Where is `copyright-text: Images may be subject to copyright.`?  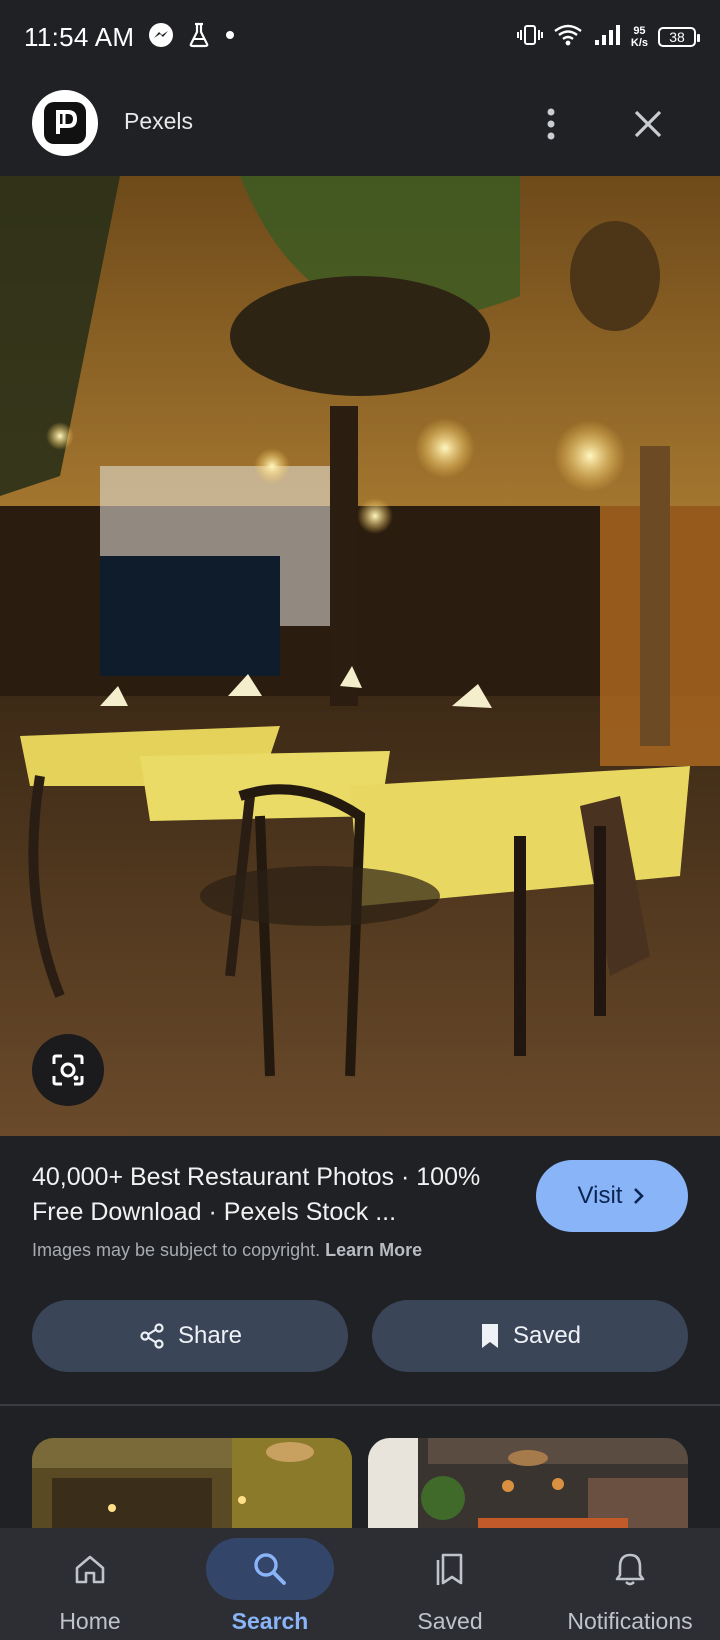 copyright-text: Images may be subject to copyright. is located at coordinates (176, 1250).